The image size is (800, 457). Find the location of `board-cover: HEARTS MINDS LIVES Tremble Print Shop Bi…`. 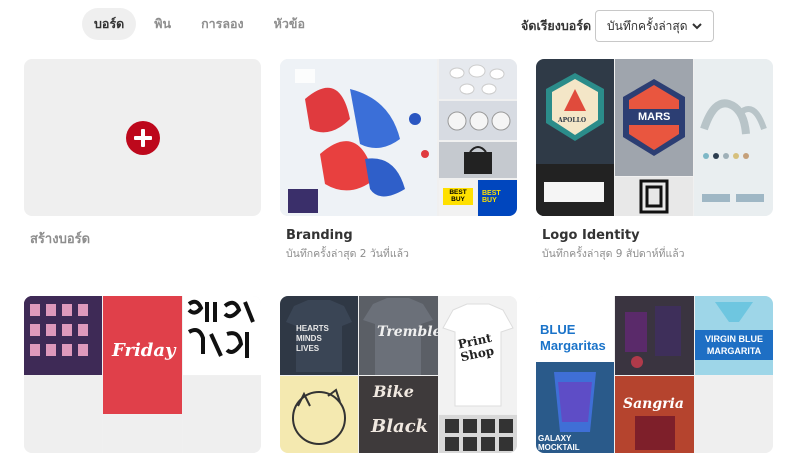

board-cover: HEARTS MINDS LIVES Tremble Print Shop Bi… is located at coordinates (398, 374).